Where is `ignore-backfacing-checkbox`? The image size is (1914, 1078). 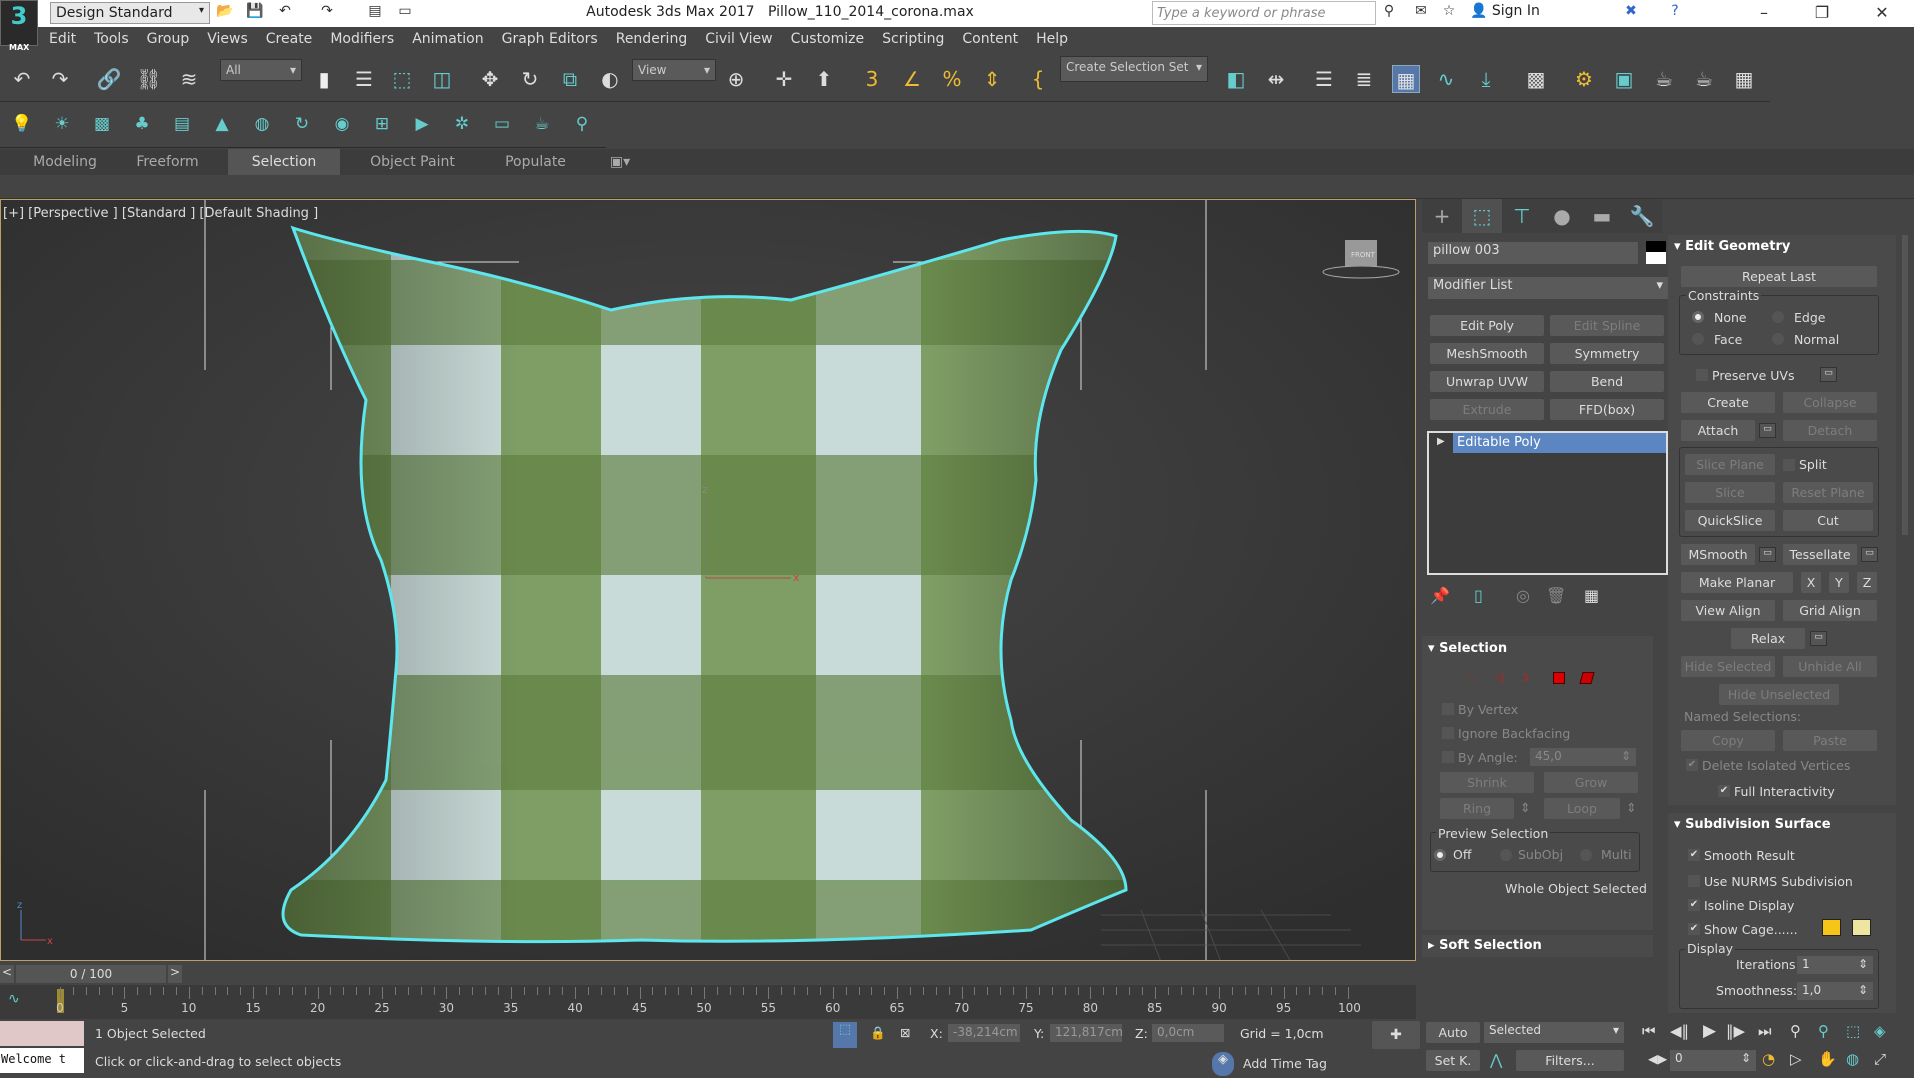
ignore-backfacing-checkbox is located at coordinates (1448, 733).